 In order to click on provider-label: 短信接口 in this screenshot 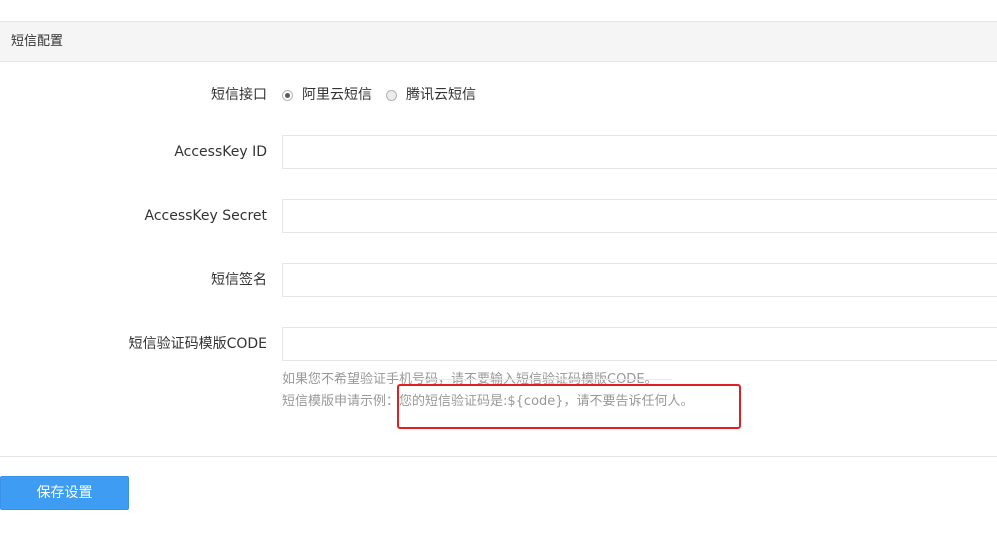, I will do `click(239, 95)`.